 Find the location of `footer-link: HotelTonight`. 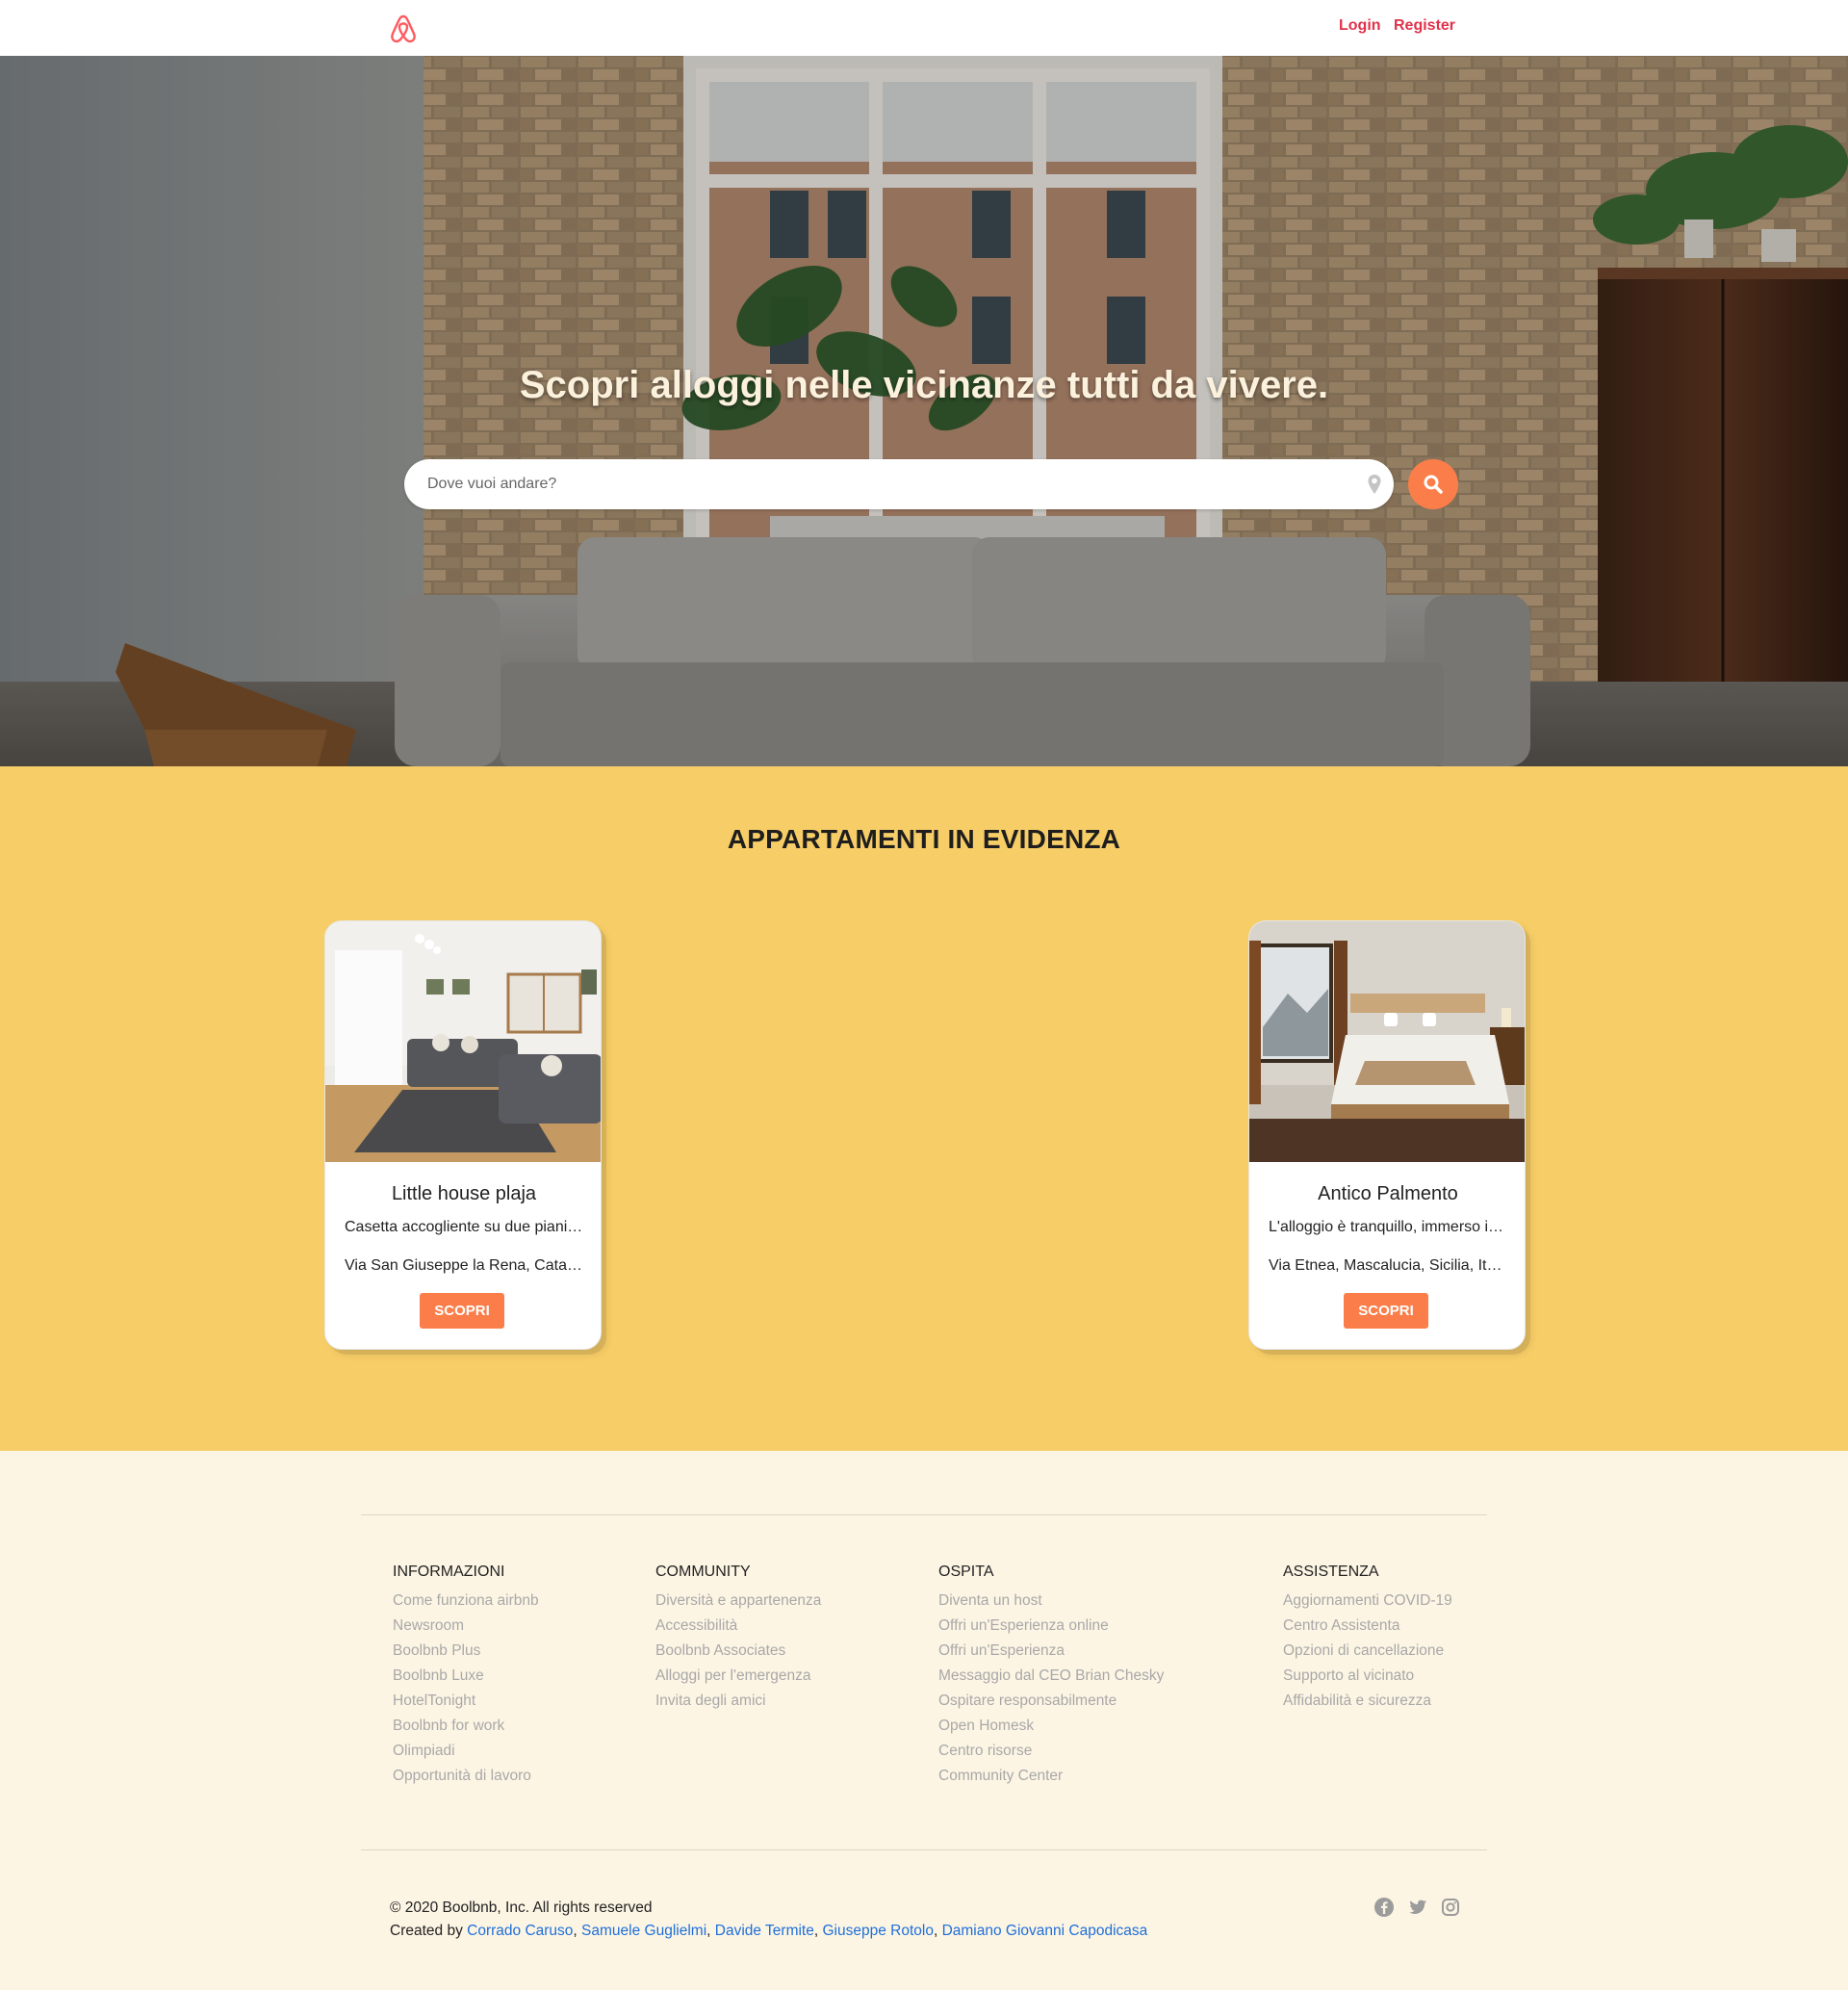

footer-link: HotelTonight is located at coordinates (466, 1701).